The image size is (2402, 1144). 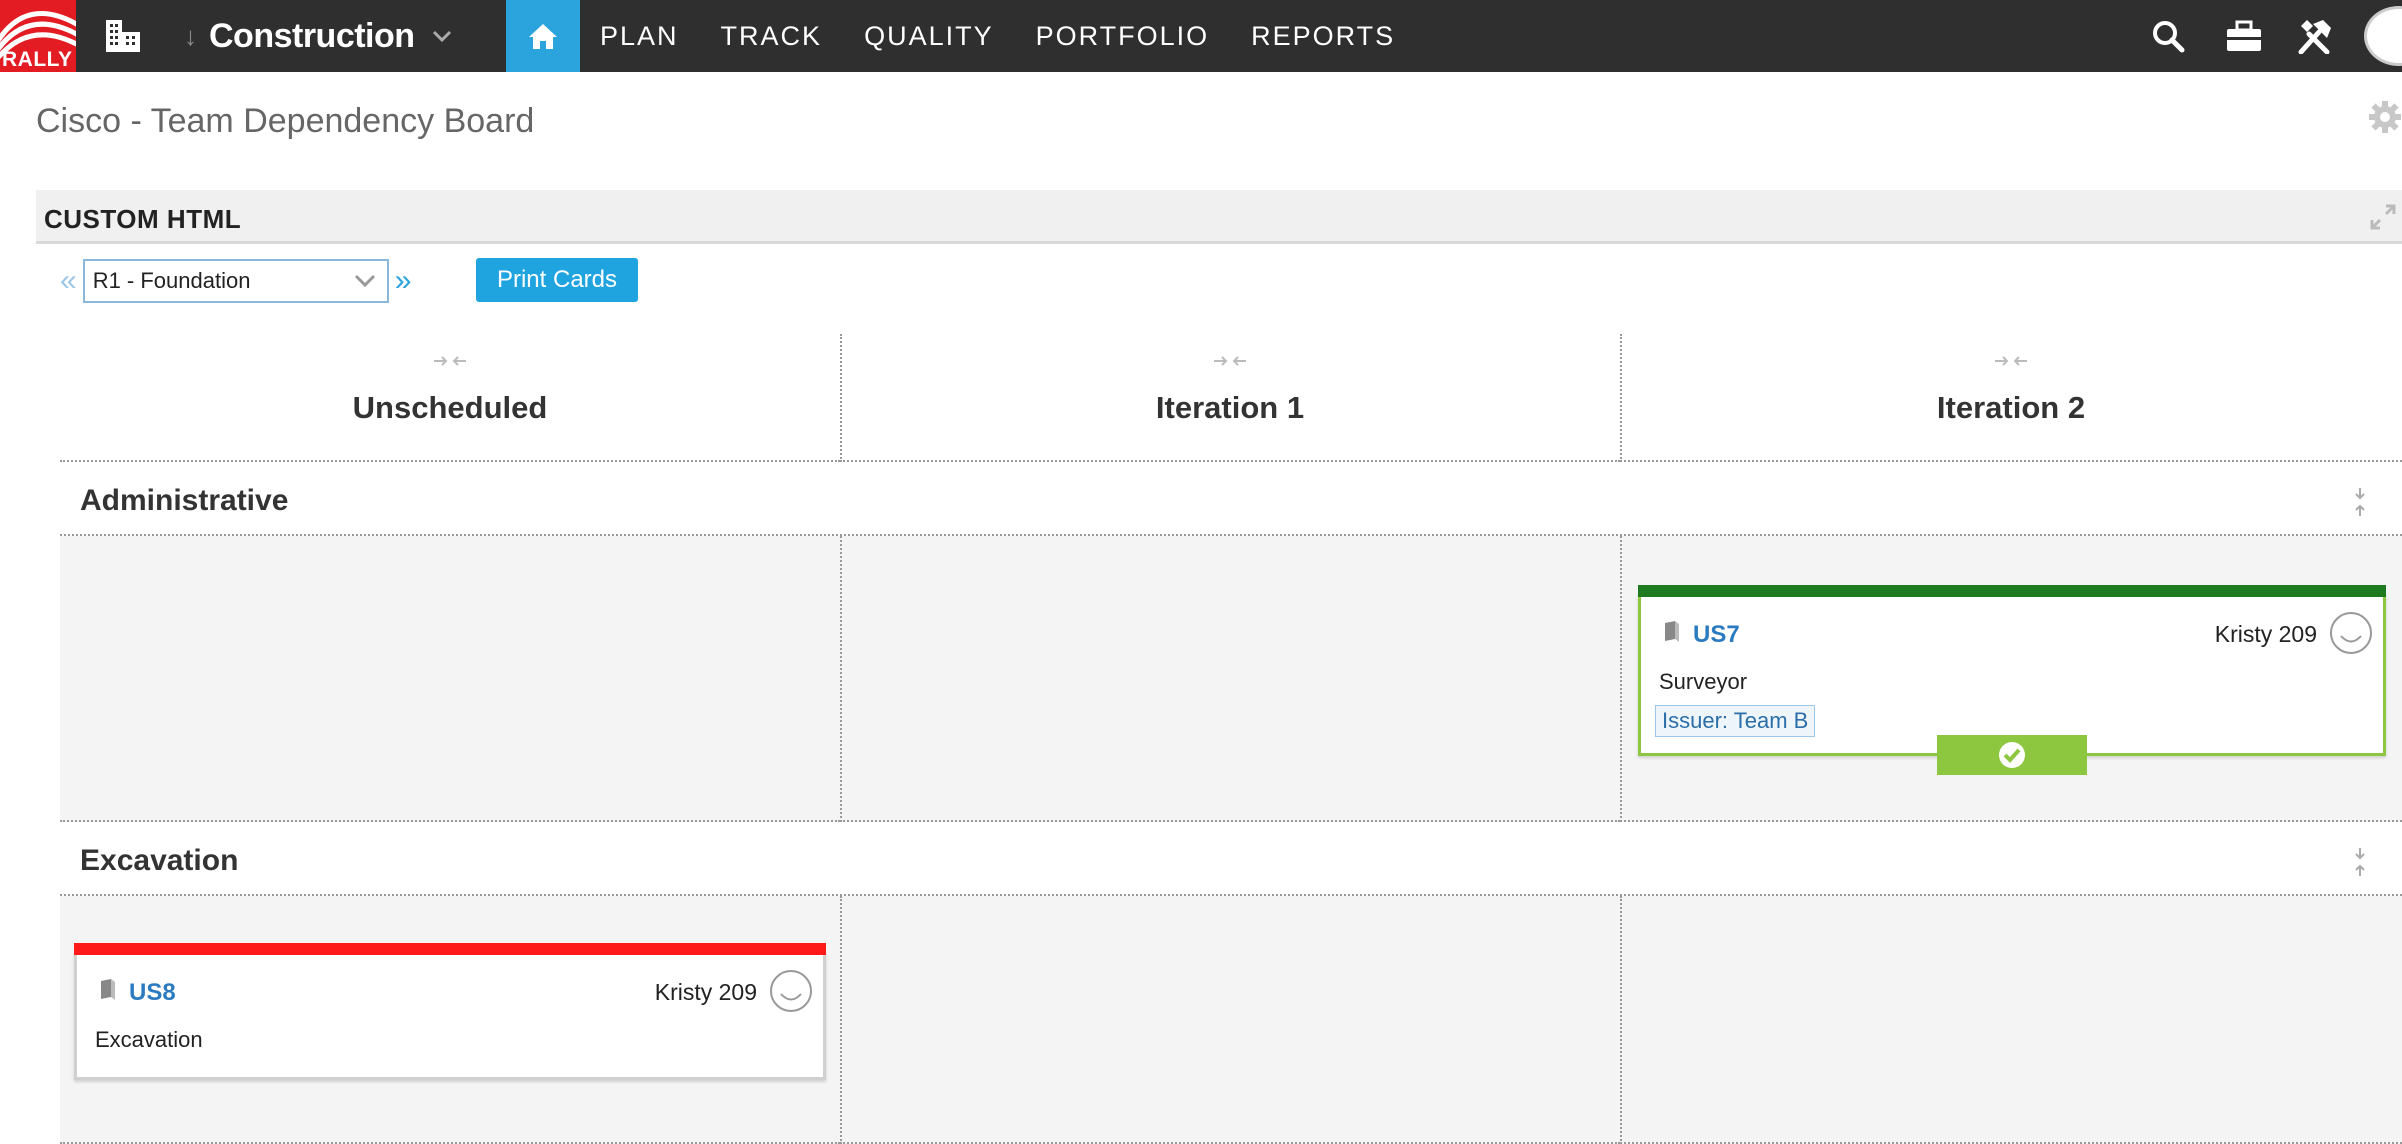 I want to click on column-header-iteration-2: Iteration 2, so click(x=2011, y=398).